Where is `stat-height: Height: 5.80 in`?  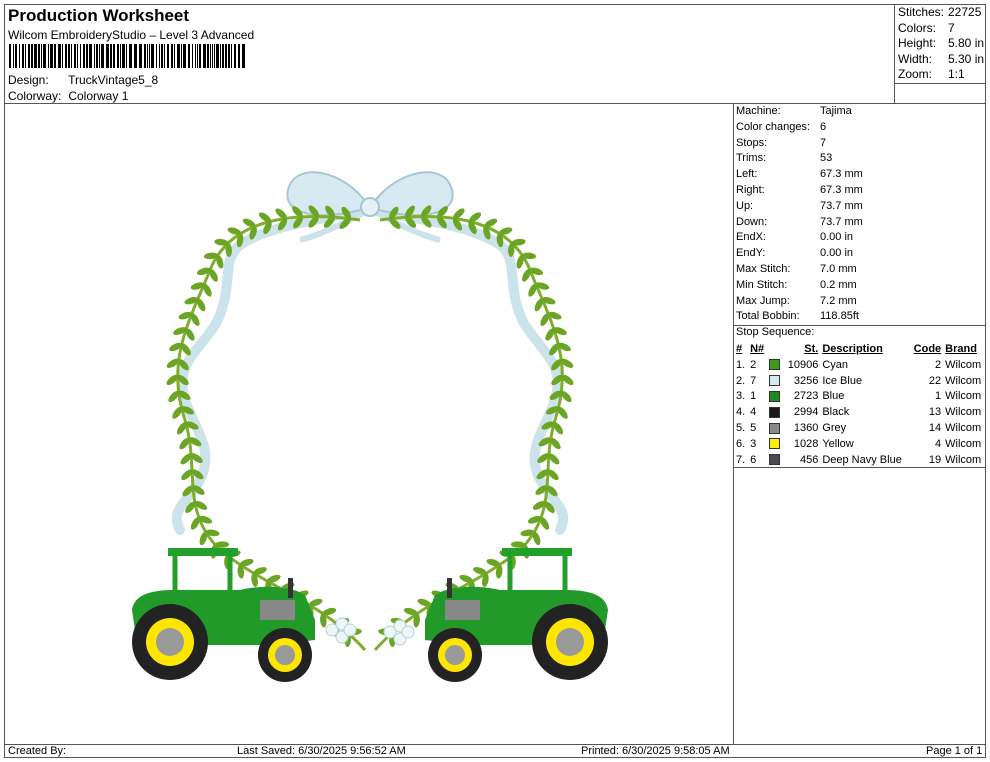
stat-height: Height: 5.80 in is located at coordinates (941, 43).